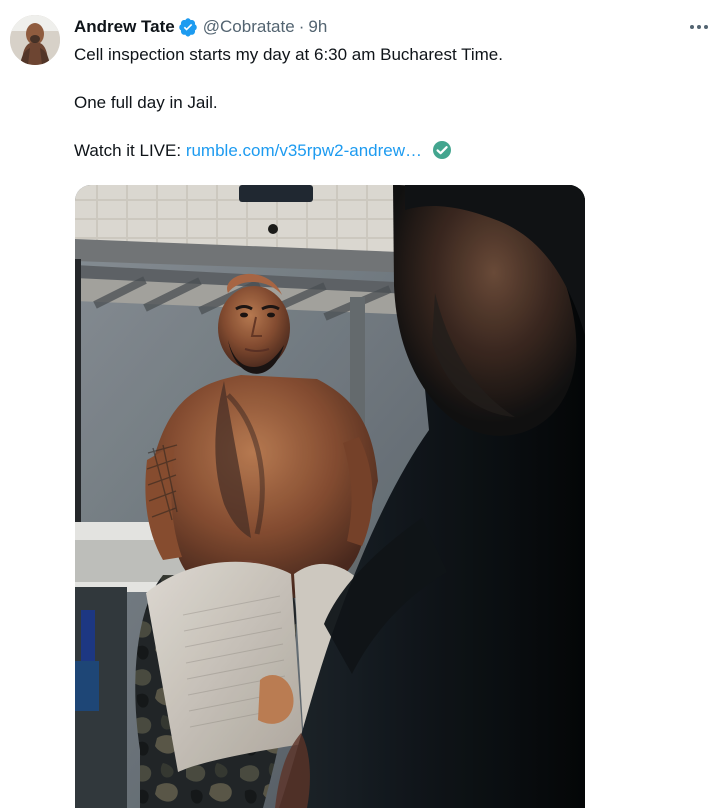 Image resolution: width=722 pixels, height=808 pixels. What do you see at coordinates (146, 102) in the screenshot?
I see `tweet-text-line-2: One full day in Jail.` at bounding box center [146, 102].